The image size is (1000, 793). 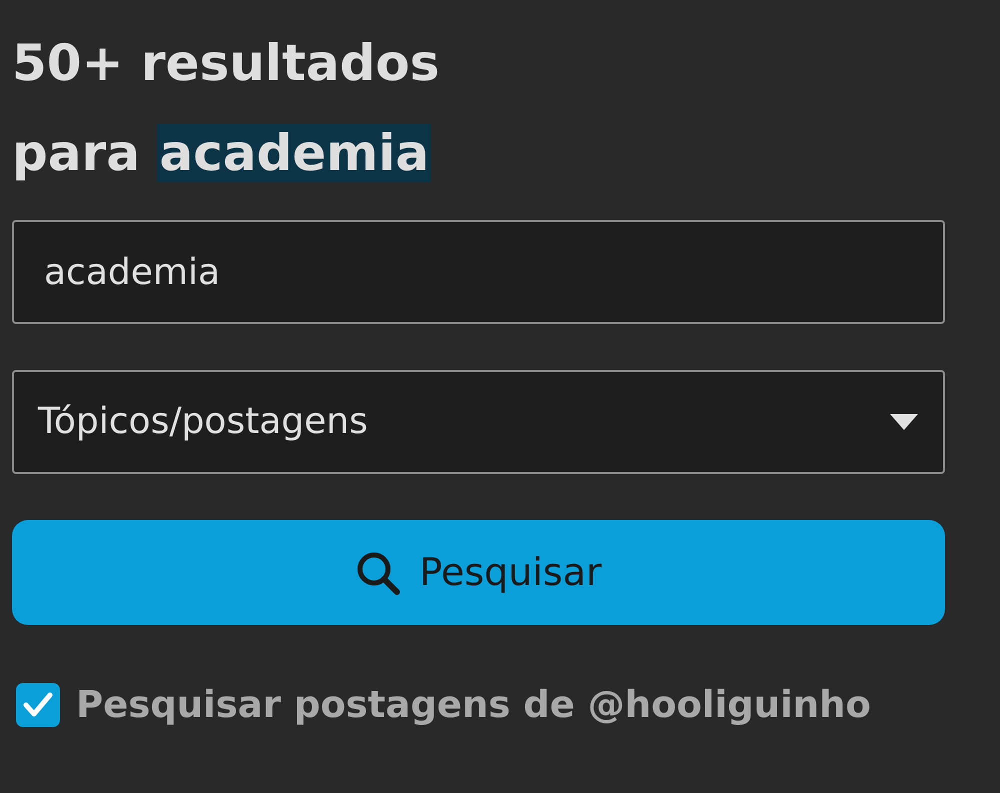 I want to click on type-select: Tópicos/postagens, so click(x=478, y=422).